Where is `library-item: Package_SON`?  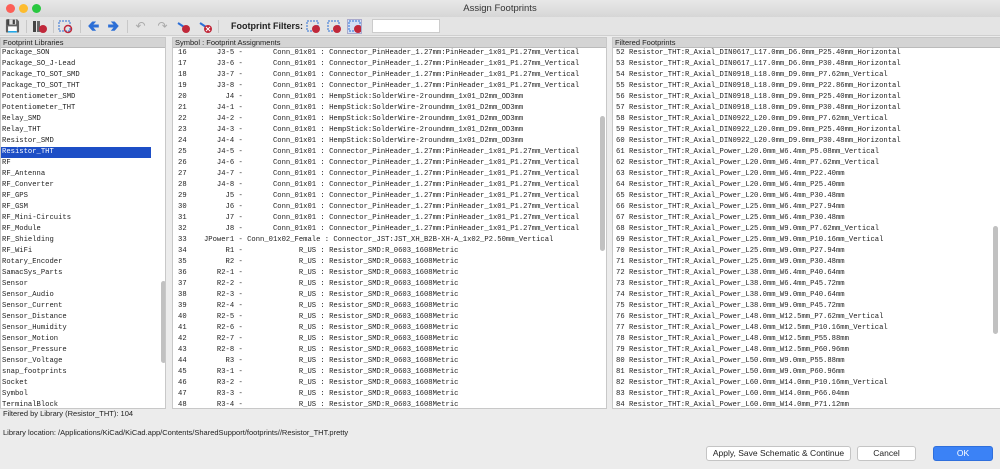 library-item: Package_SON is located at coordinates (76, 53).